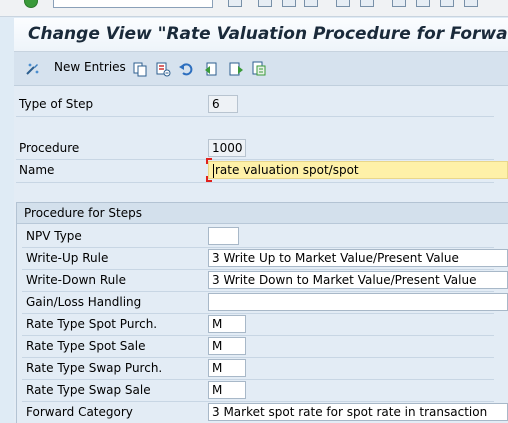  What do you see at coordinates (31, 4) in the screenshot?
I see `enter-icon` at bounding box center [31, 4].